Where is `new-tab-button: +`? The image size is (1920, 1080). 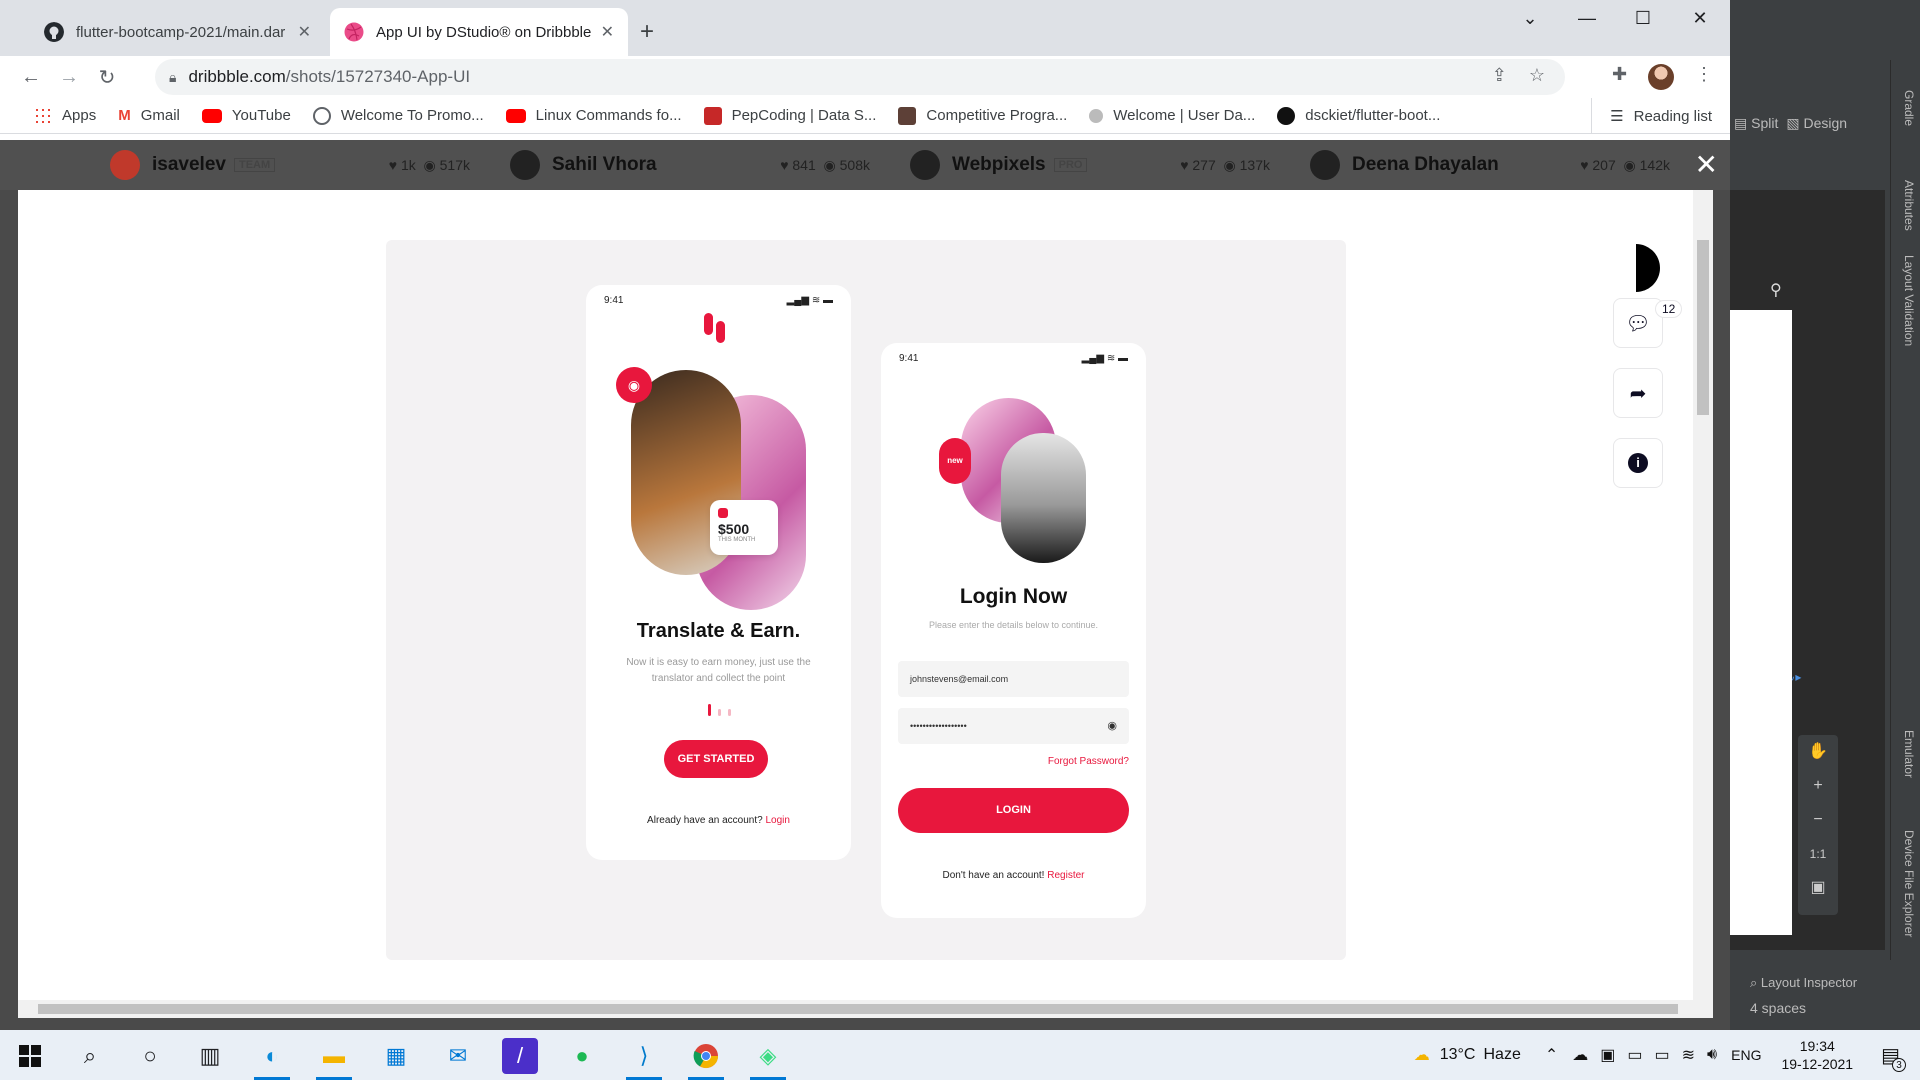 new-tab-button: + is located at coordinates (647, 32).